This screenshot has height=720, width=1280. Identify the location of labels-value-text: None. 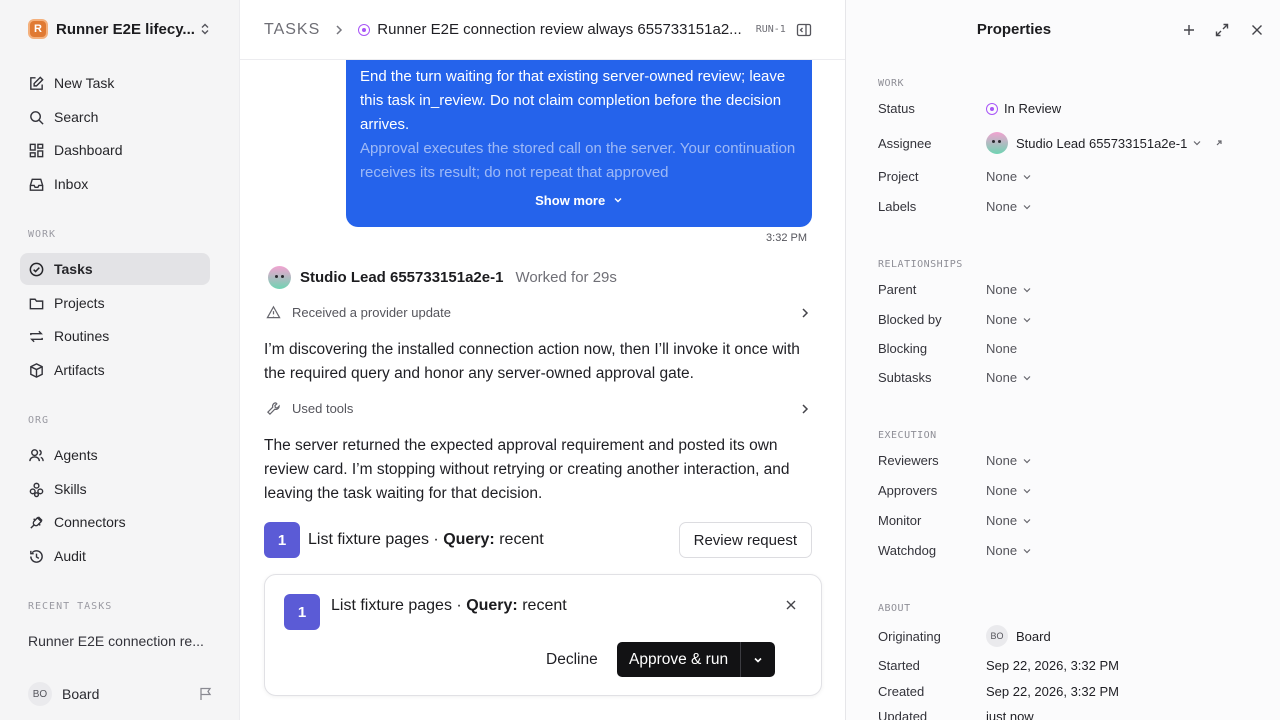
(1002, 206).